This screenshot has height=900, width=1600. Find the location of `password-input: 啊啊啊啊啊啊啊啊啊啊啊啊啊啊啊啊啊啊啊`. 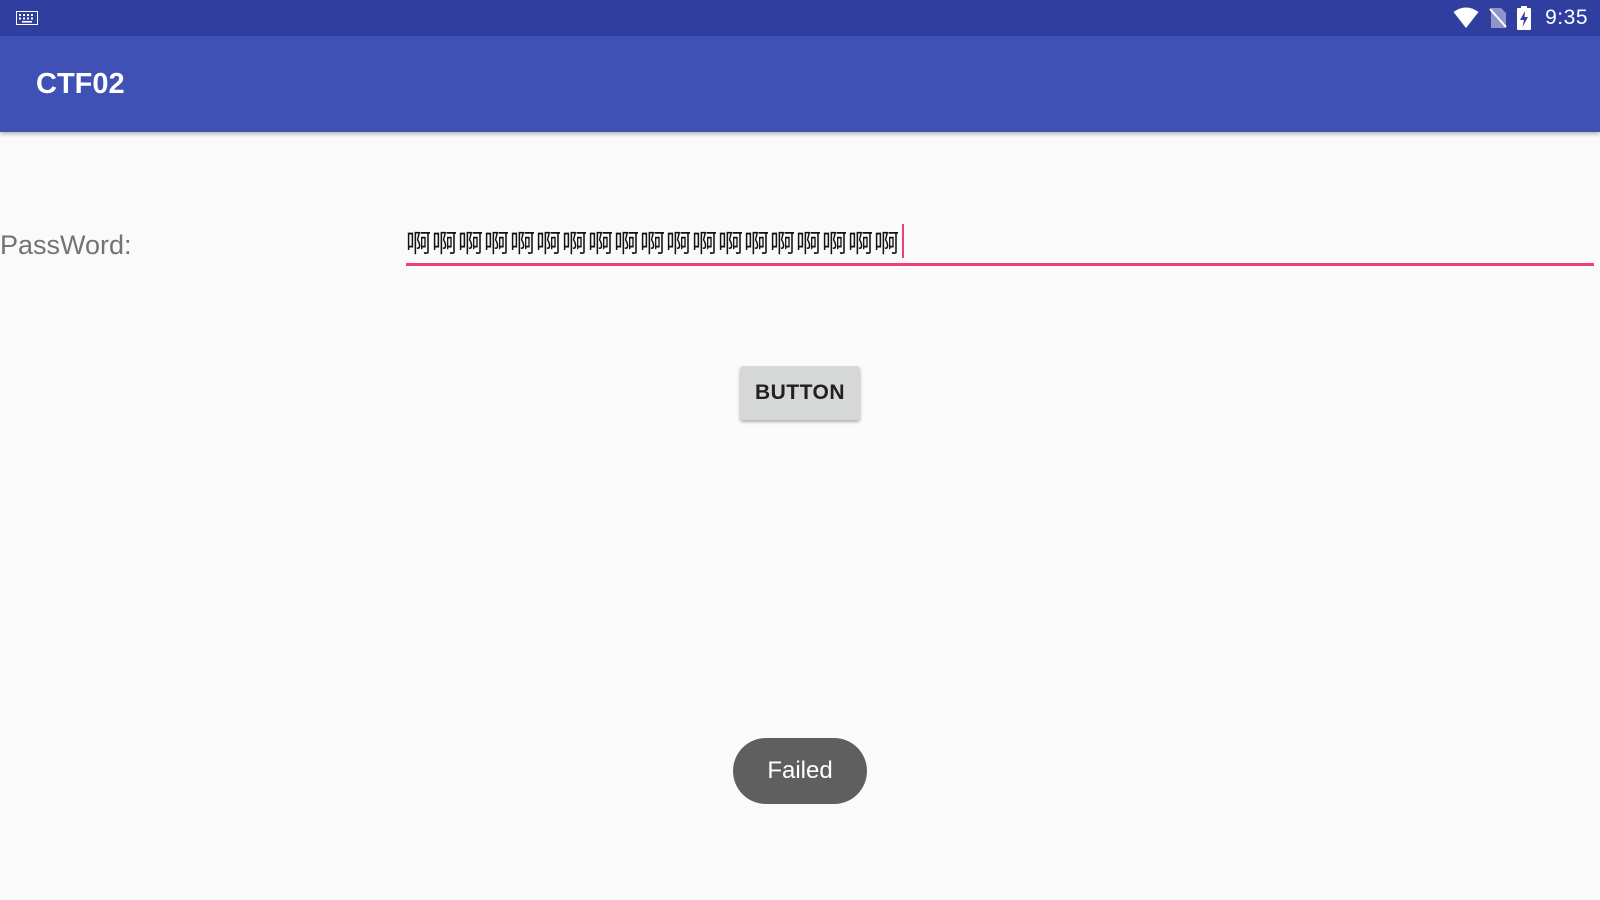

password-input: 啊啊啊啊啊啊啊啊啊啊啊啊啊啊啊啊啊啊啊 is located at coordinates (1000, 244).